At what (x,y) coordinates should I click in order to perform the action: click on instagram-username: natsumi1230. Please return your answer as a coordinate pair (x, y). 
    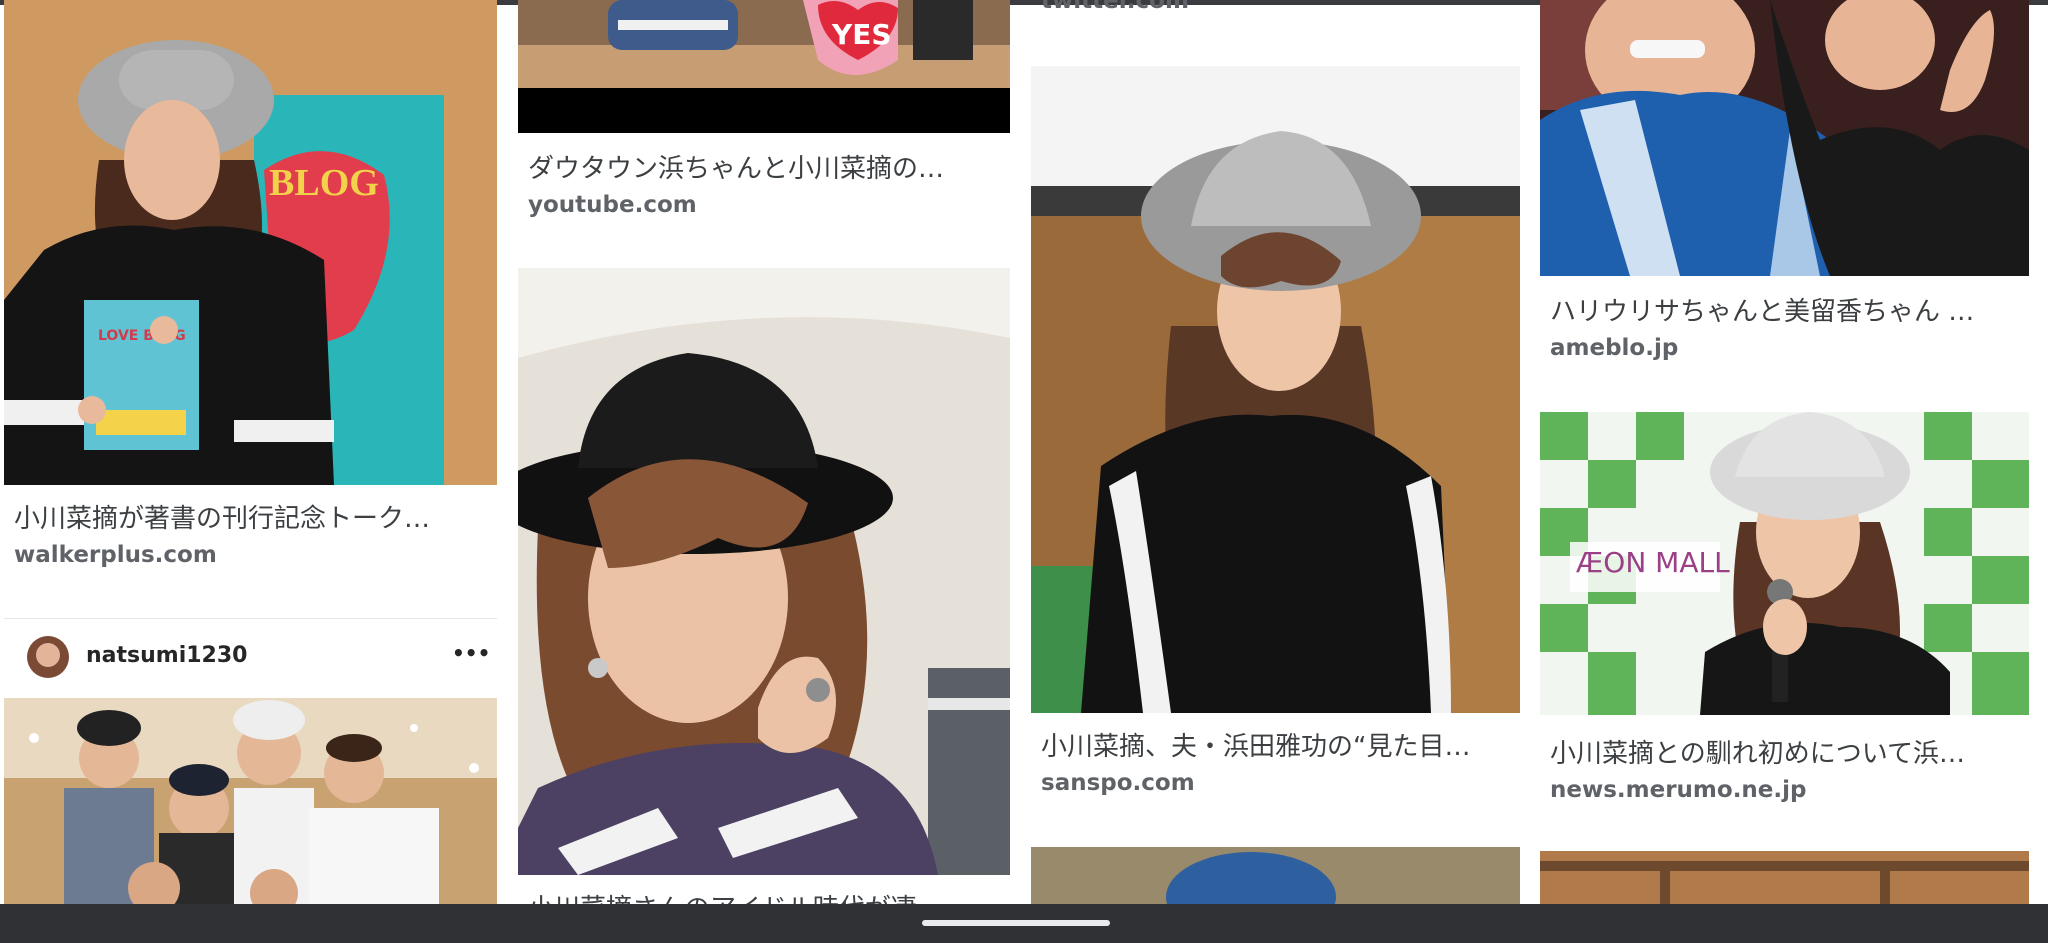
    Looking at the image, I should click on (166, 655).